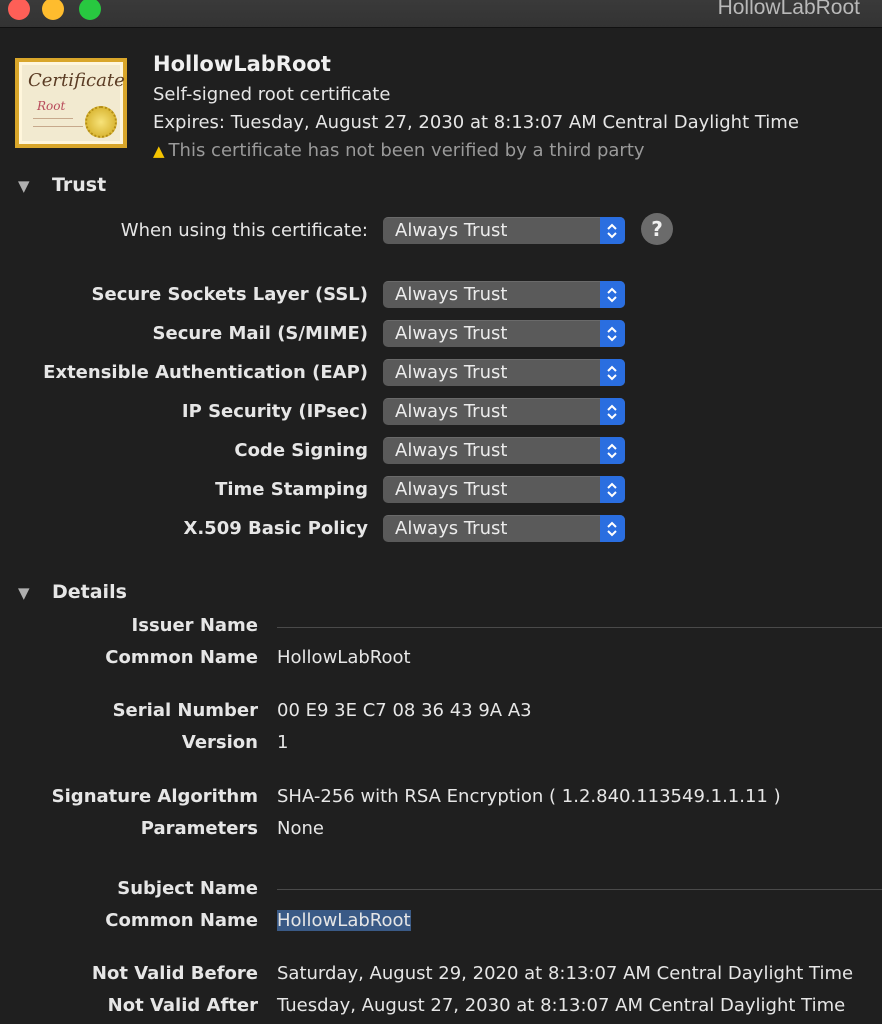 This screenshot has width=882, height=1024. I want to click on policy-select-time-stamping: Always Trust, so click(504, 489).